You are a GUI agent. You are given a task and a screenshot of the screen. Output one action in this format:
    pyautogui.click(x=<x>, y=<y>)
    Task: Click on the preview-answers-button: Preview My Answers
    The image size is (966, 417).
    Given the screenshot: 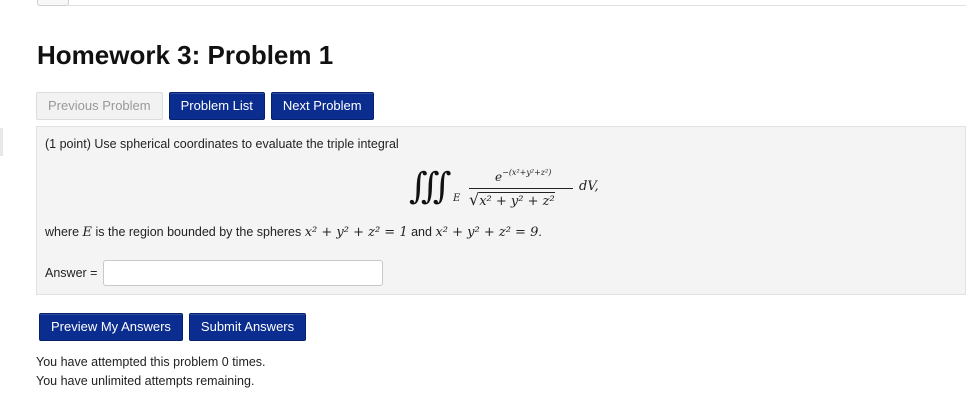 What is the action you would take?
    pyautogui.click(x=111, y=327)
    